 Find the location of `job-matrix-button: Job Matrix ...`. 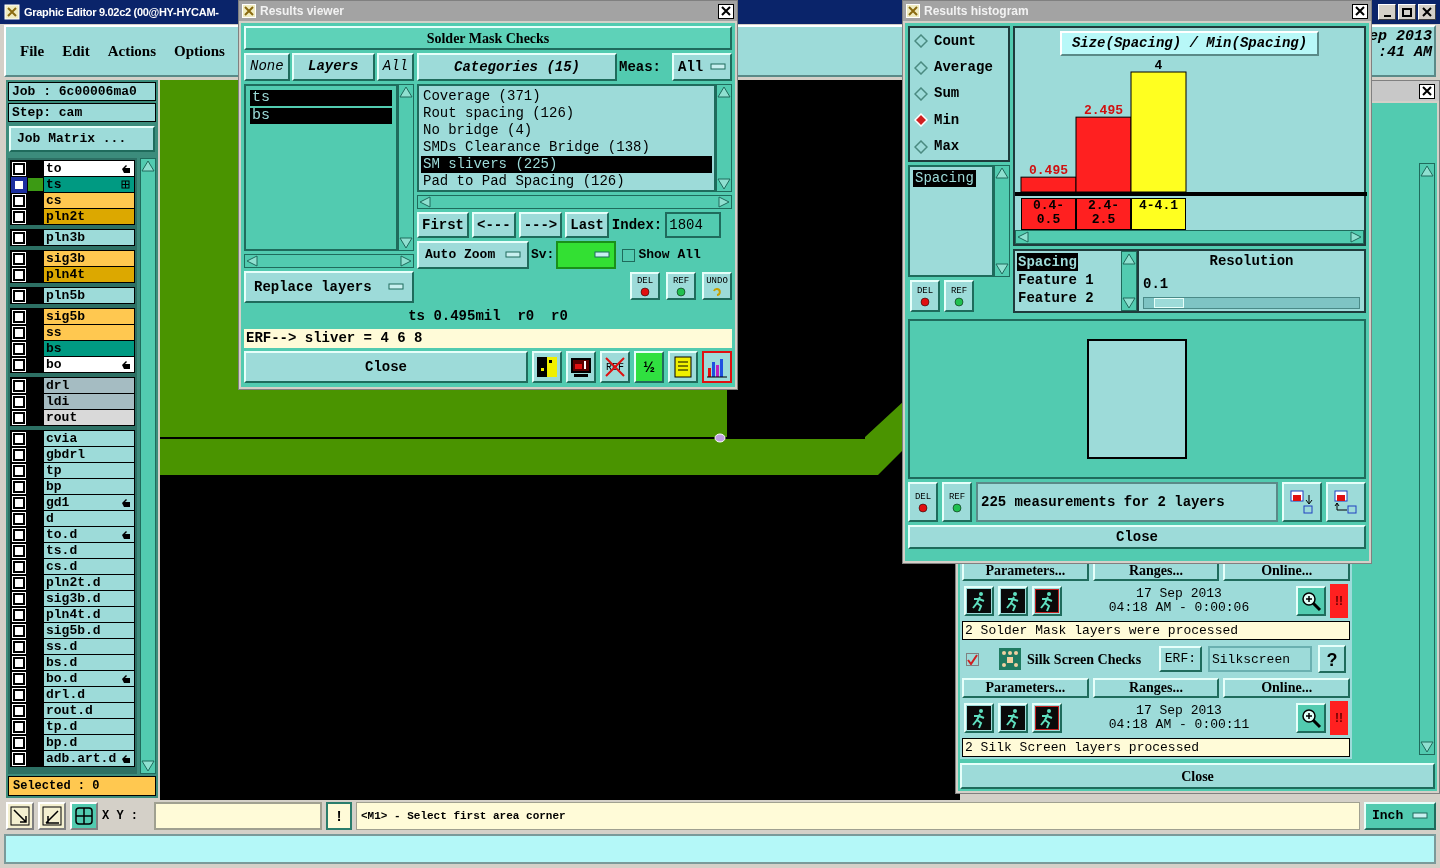

job-matrix-button: Job Matrix ... is located at coordinates (82, 139).